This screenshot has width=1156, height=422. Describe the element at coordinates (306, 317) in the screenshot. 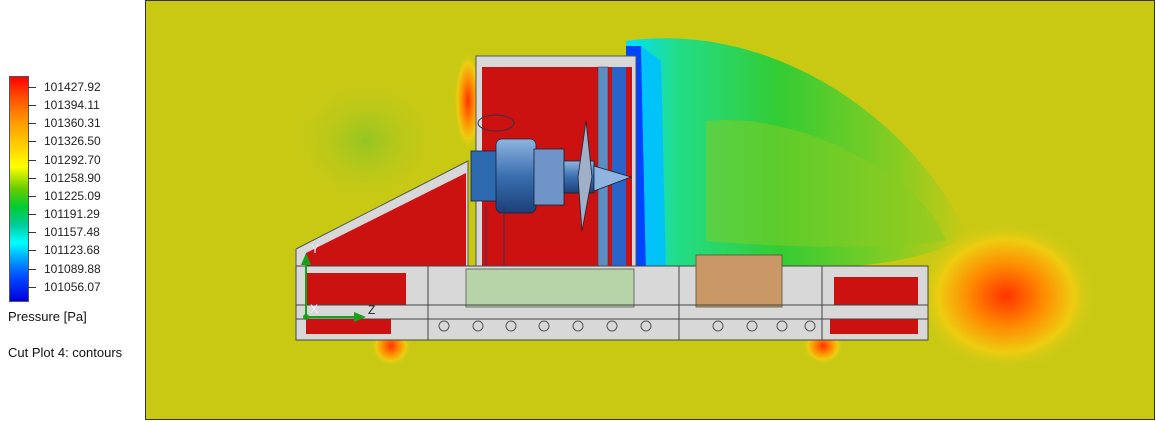

I see `triad-origin` at that location.